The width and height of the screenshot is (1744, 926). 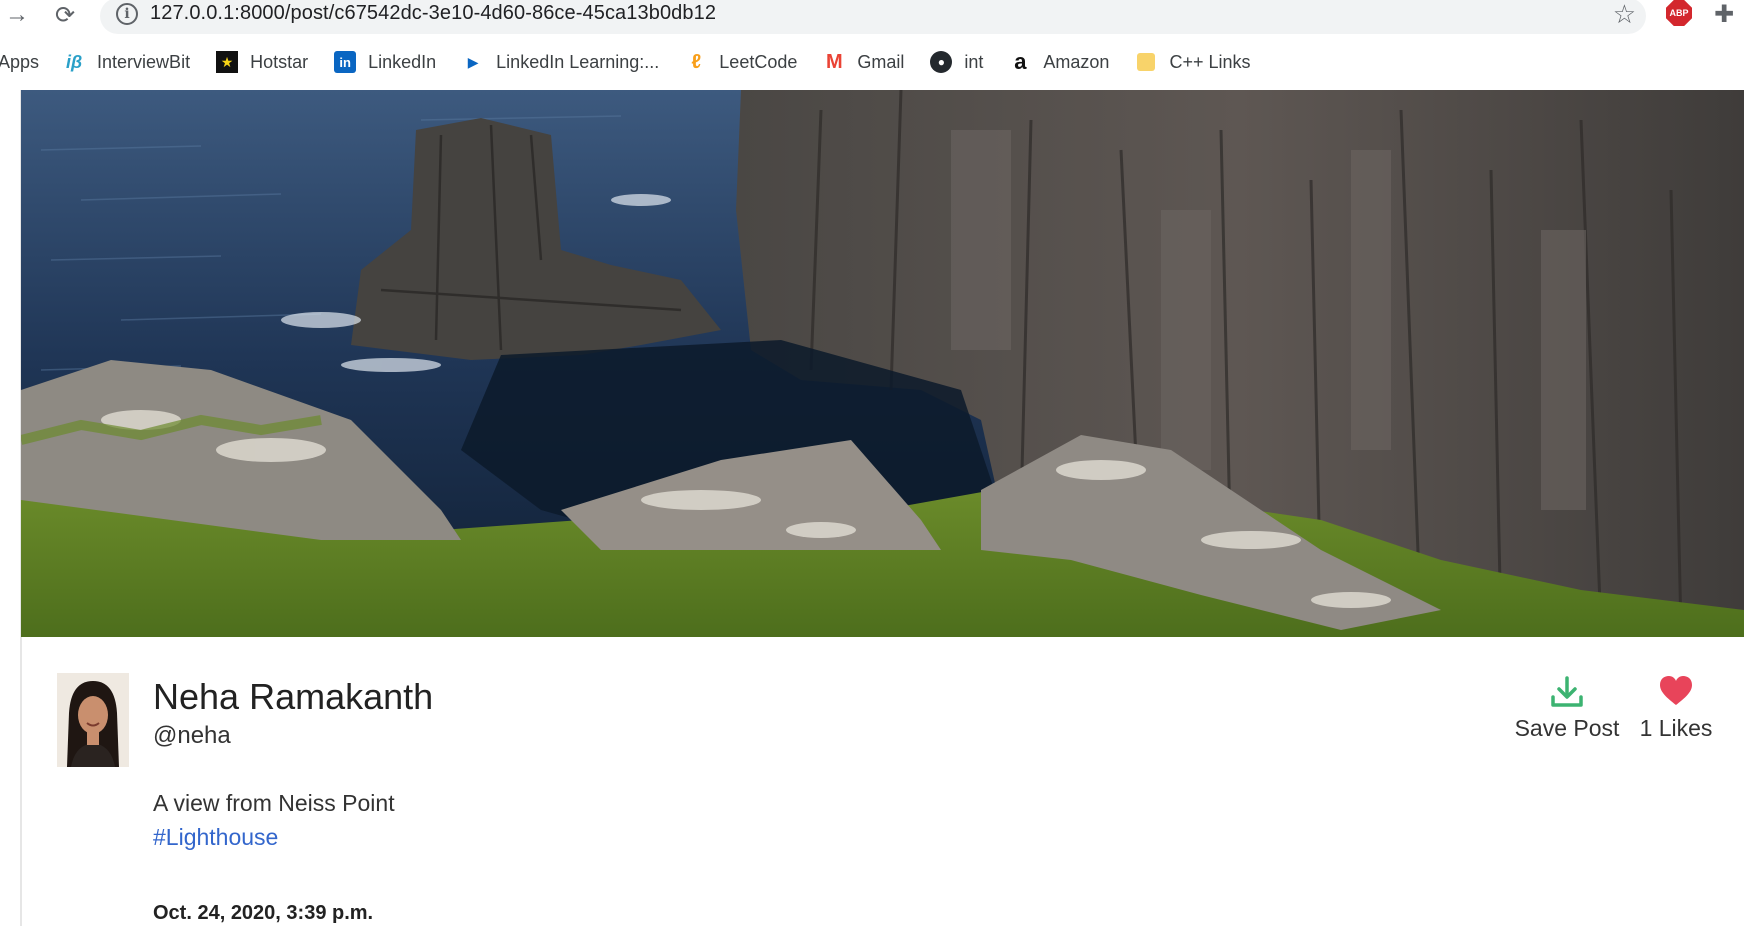 I want to click on bookmark-interviewbit: iβ InterviewBit, so click(x=126, y=62).